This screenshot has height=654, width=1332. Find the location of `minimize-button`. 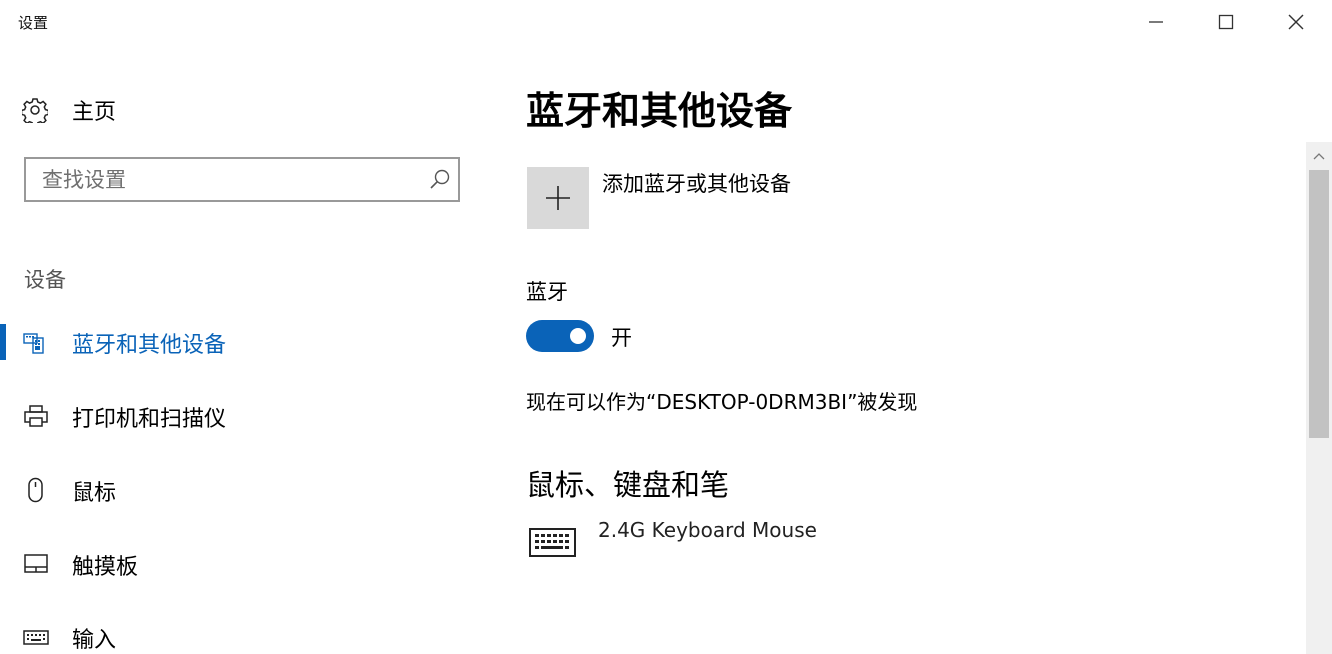

minimize-button is located at coordinates (1156, 22).